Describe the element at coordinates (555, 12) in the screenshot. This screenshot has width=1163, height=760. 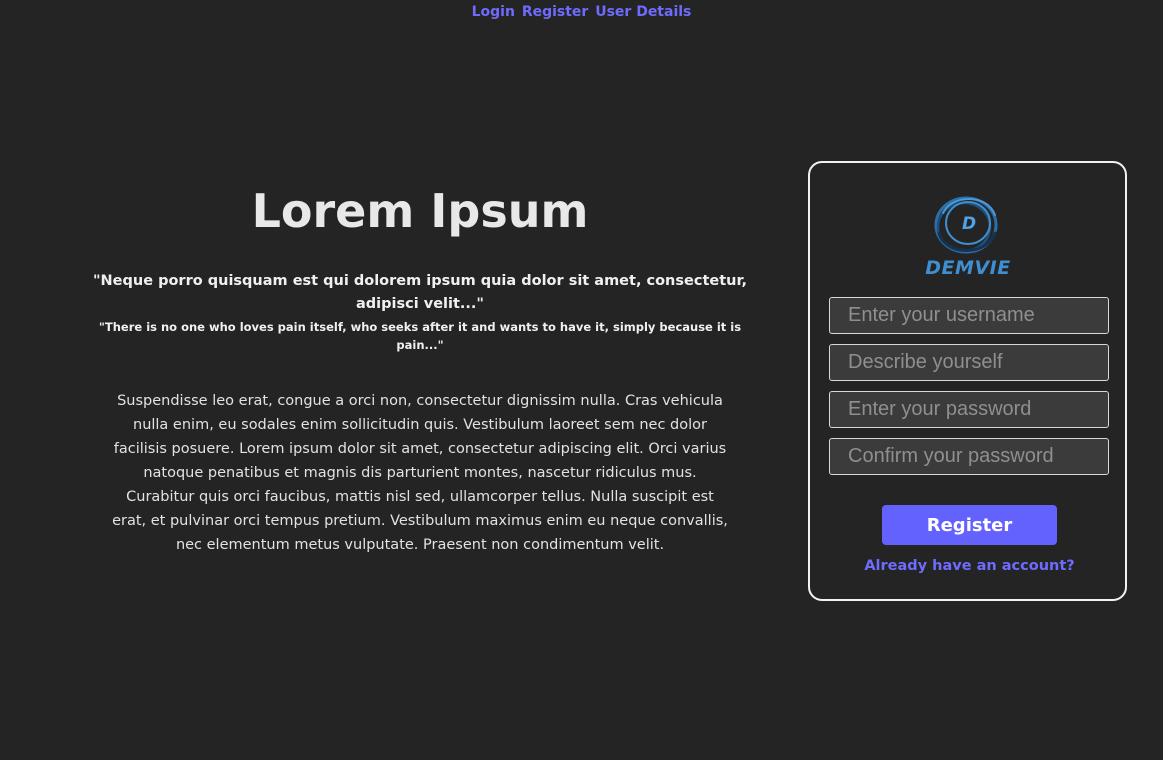
I see `nav-register-link: Register` at that location.